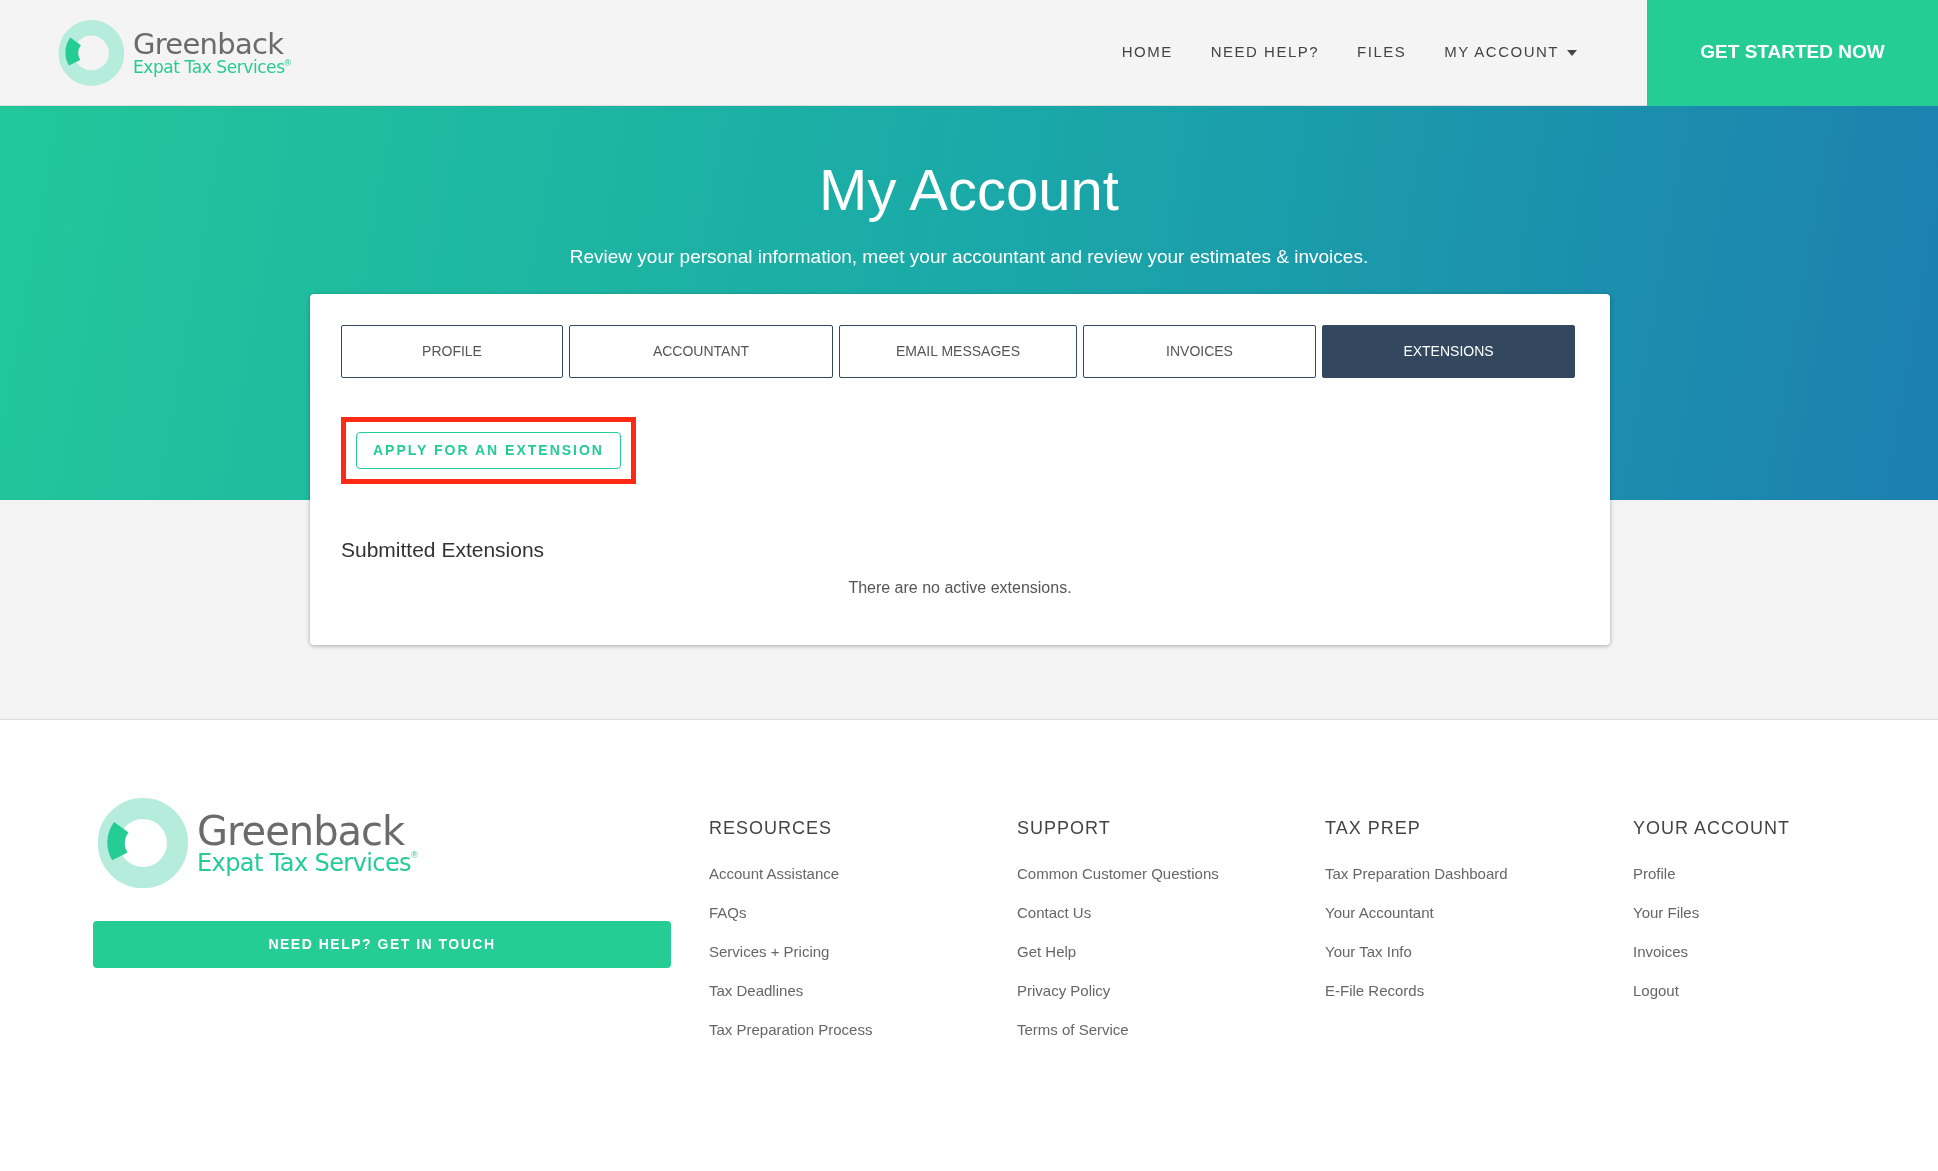  Describe the element at coordinates (863, 1029) in the screenshot. I see `footer-link: Tax Preparation Process` at that location.